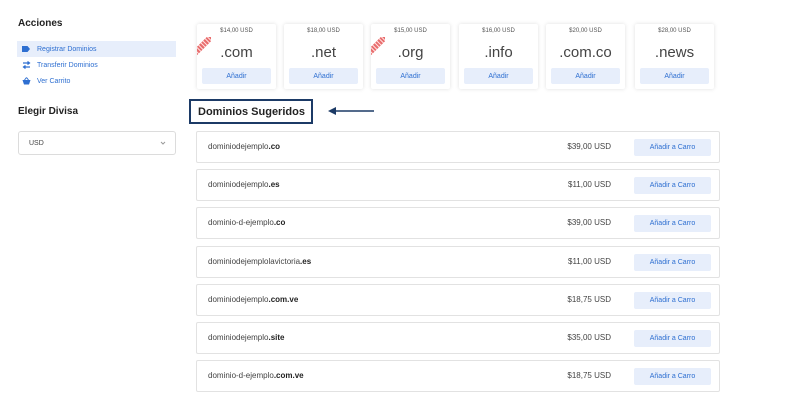  Describe the element at coordinates (410, 31) in the screenshot. I see `tld-price: $15,00 USD` at that location.